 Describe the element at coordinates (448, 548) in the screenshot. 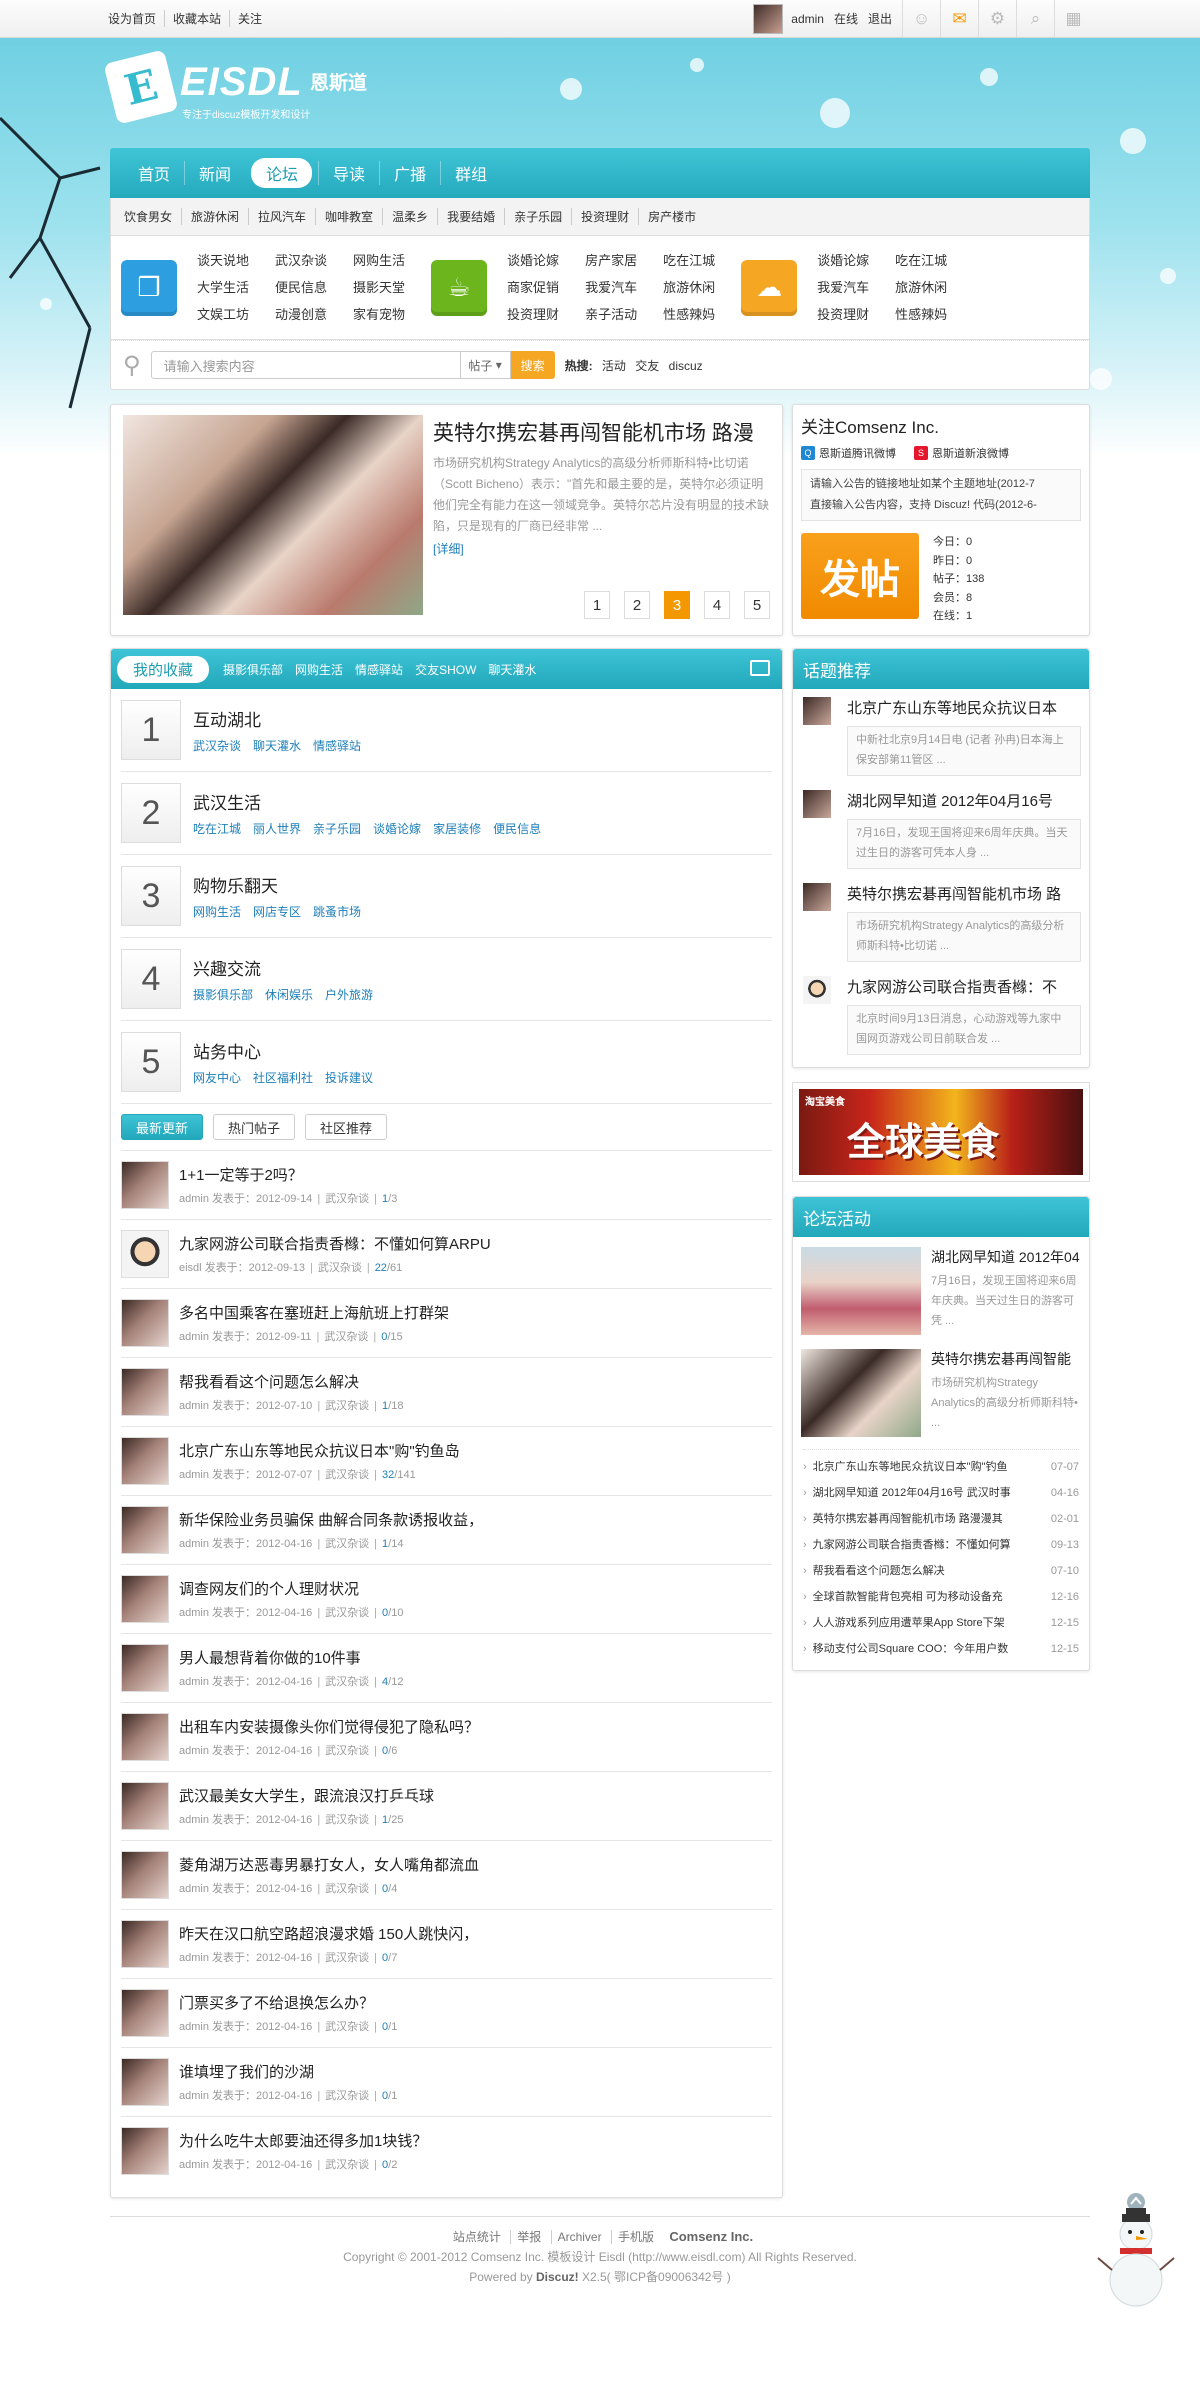

I see `featured-more-link: [详细]` at that location.